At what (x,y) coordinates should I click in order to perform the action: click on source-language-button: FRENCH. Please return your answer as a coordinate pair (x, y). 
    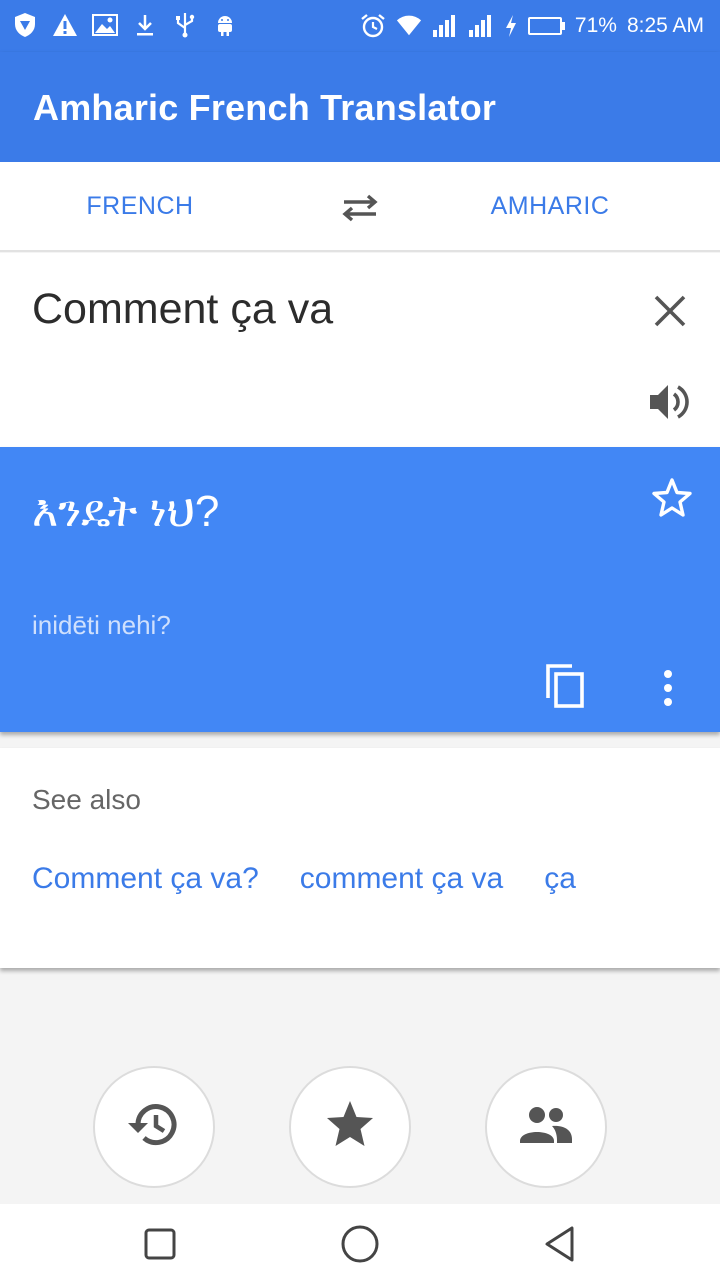
    Looking at the image, I should click on (140, 206).